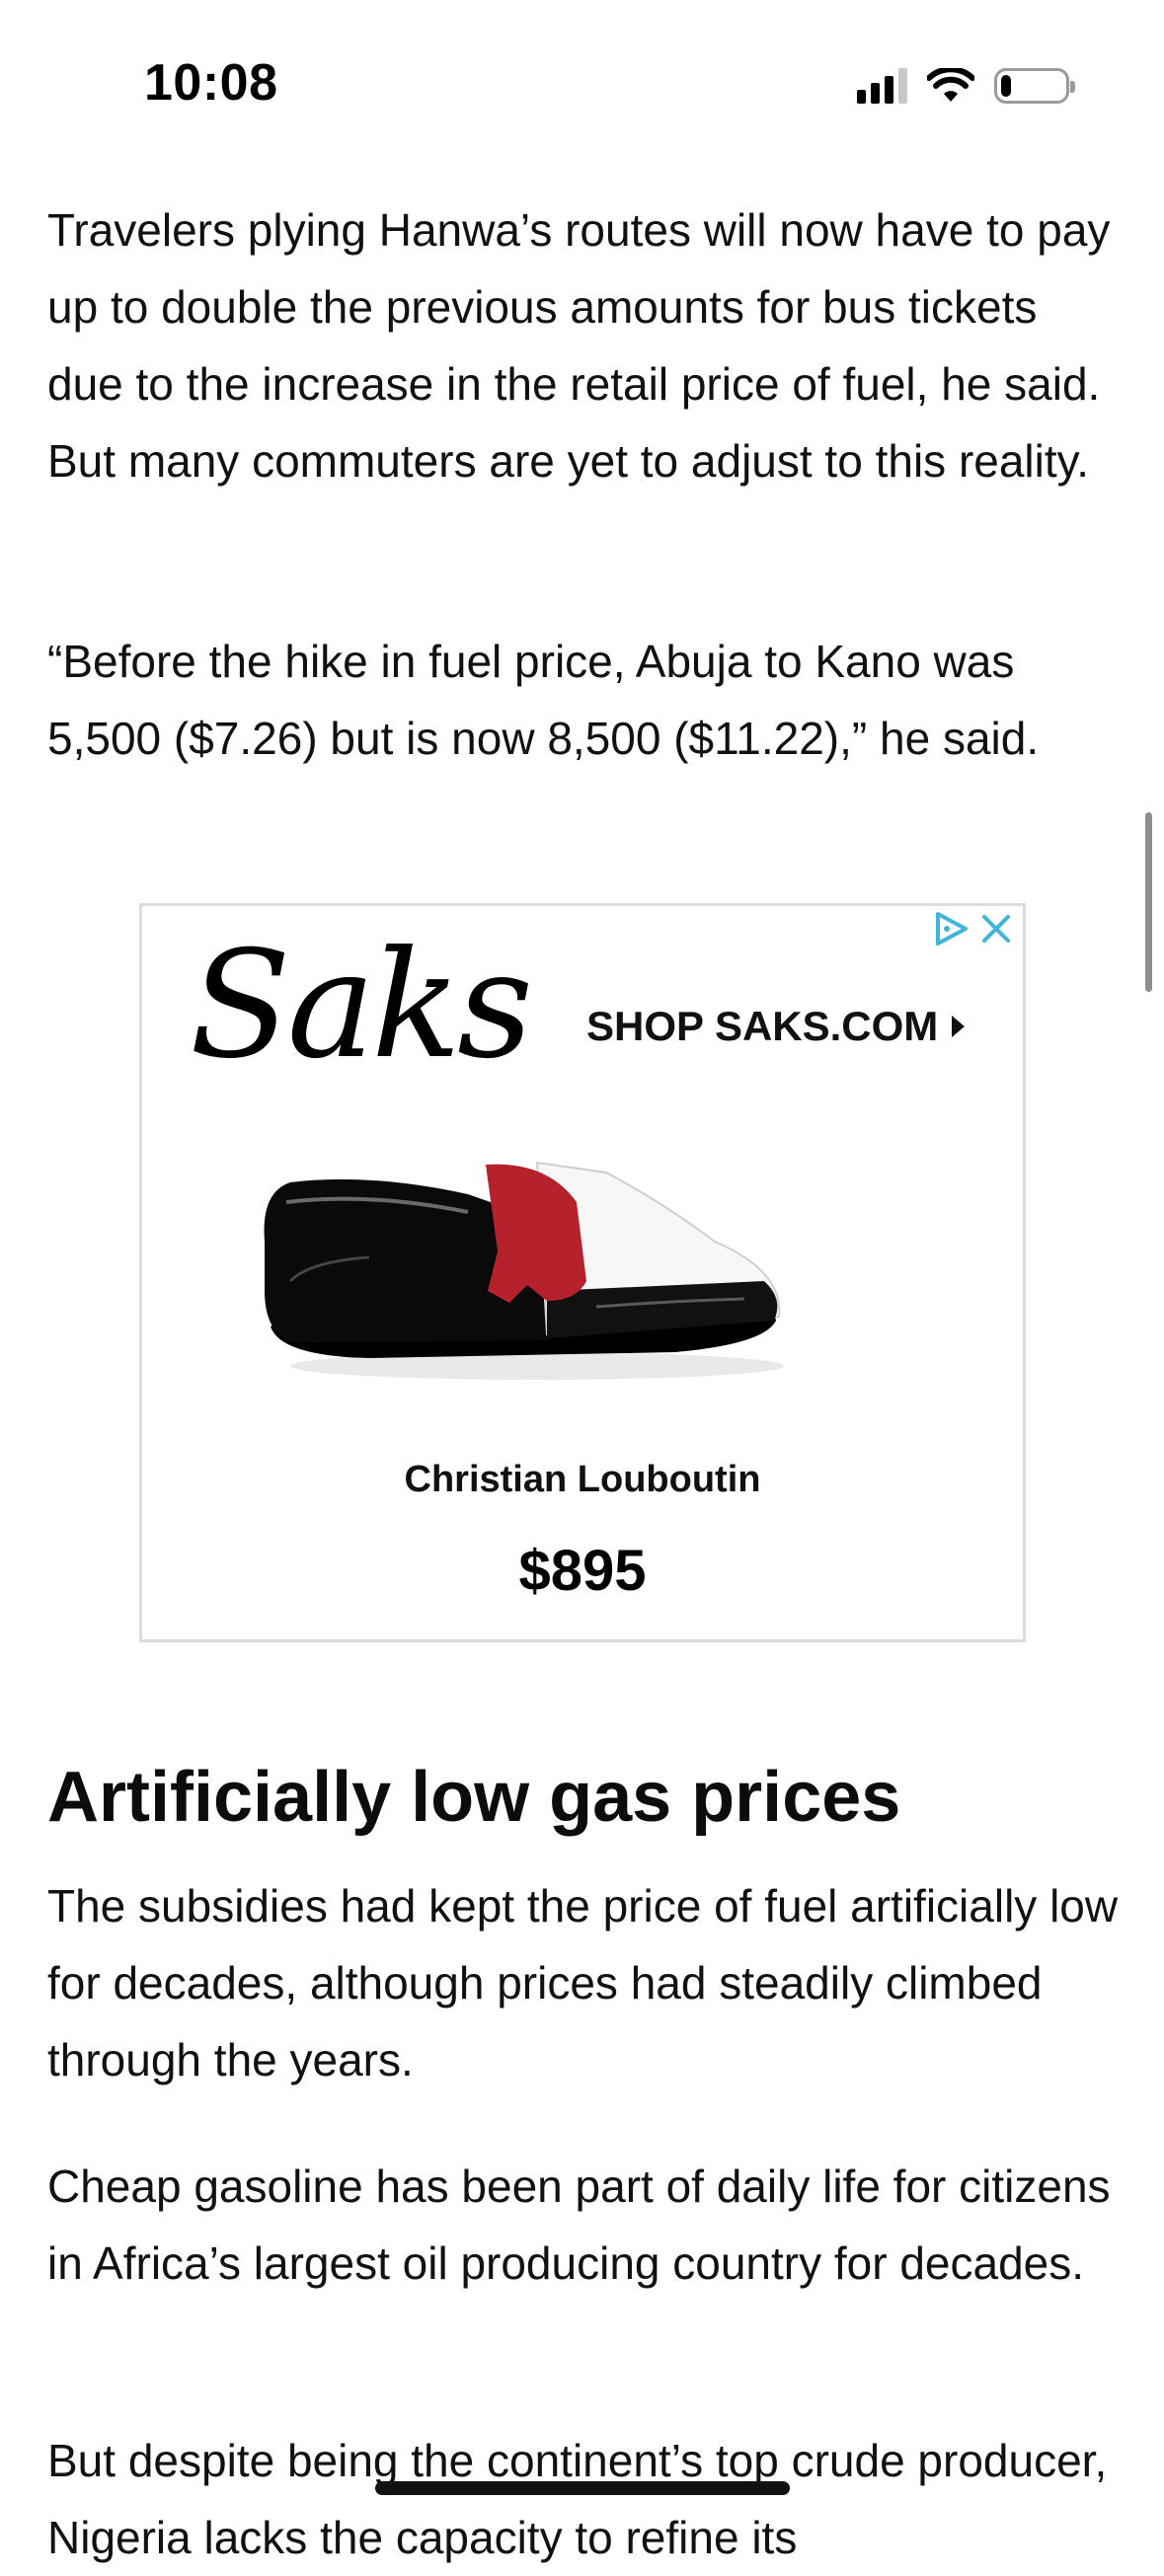 This screenshot has height=2576, width=1164. I want to click on shop-saks-link: SHOP SAKS.COM, so click(776, 1026).